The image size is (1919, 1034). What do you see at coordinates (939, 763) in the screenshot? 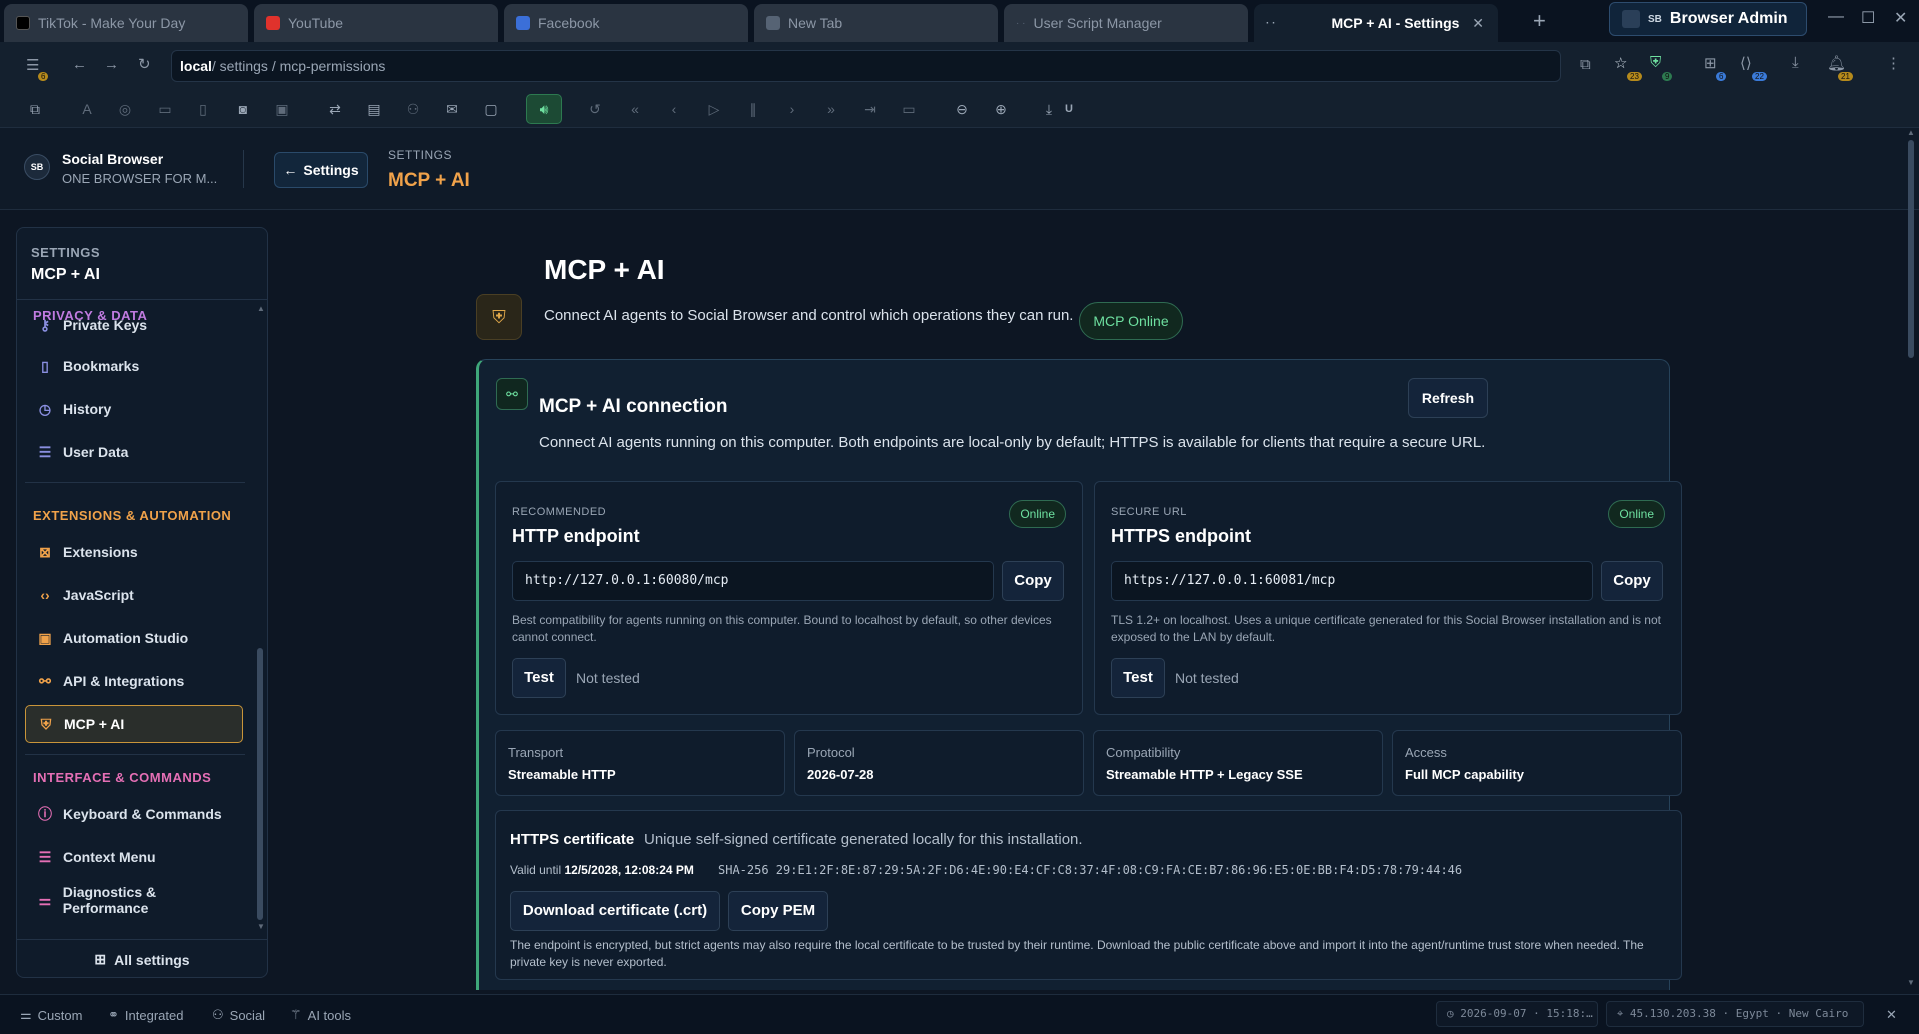
I see `meta-protocol: Protocol 2026-07-28` at bounding box center [939, 763].